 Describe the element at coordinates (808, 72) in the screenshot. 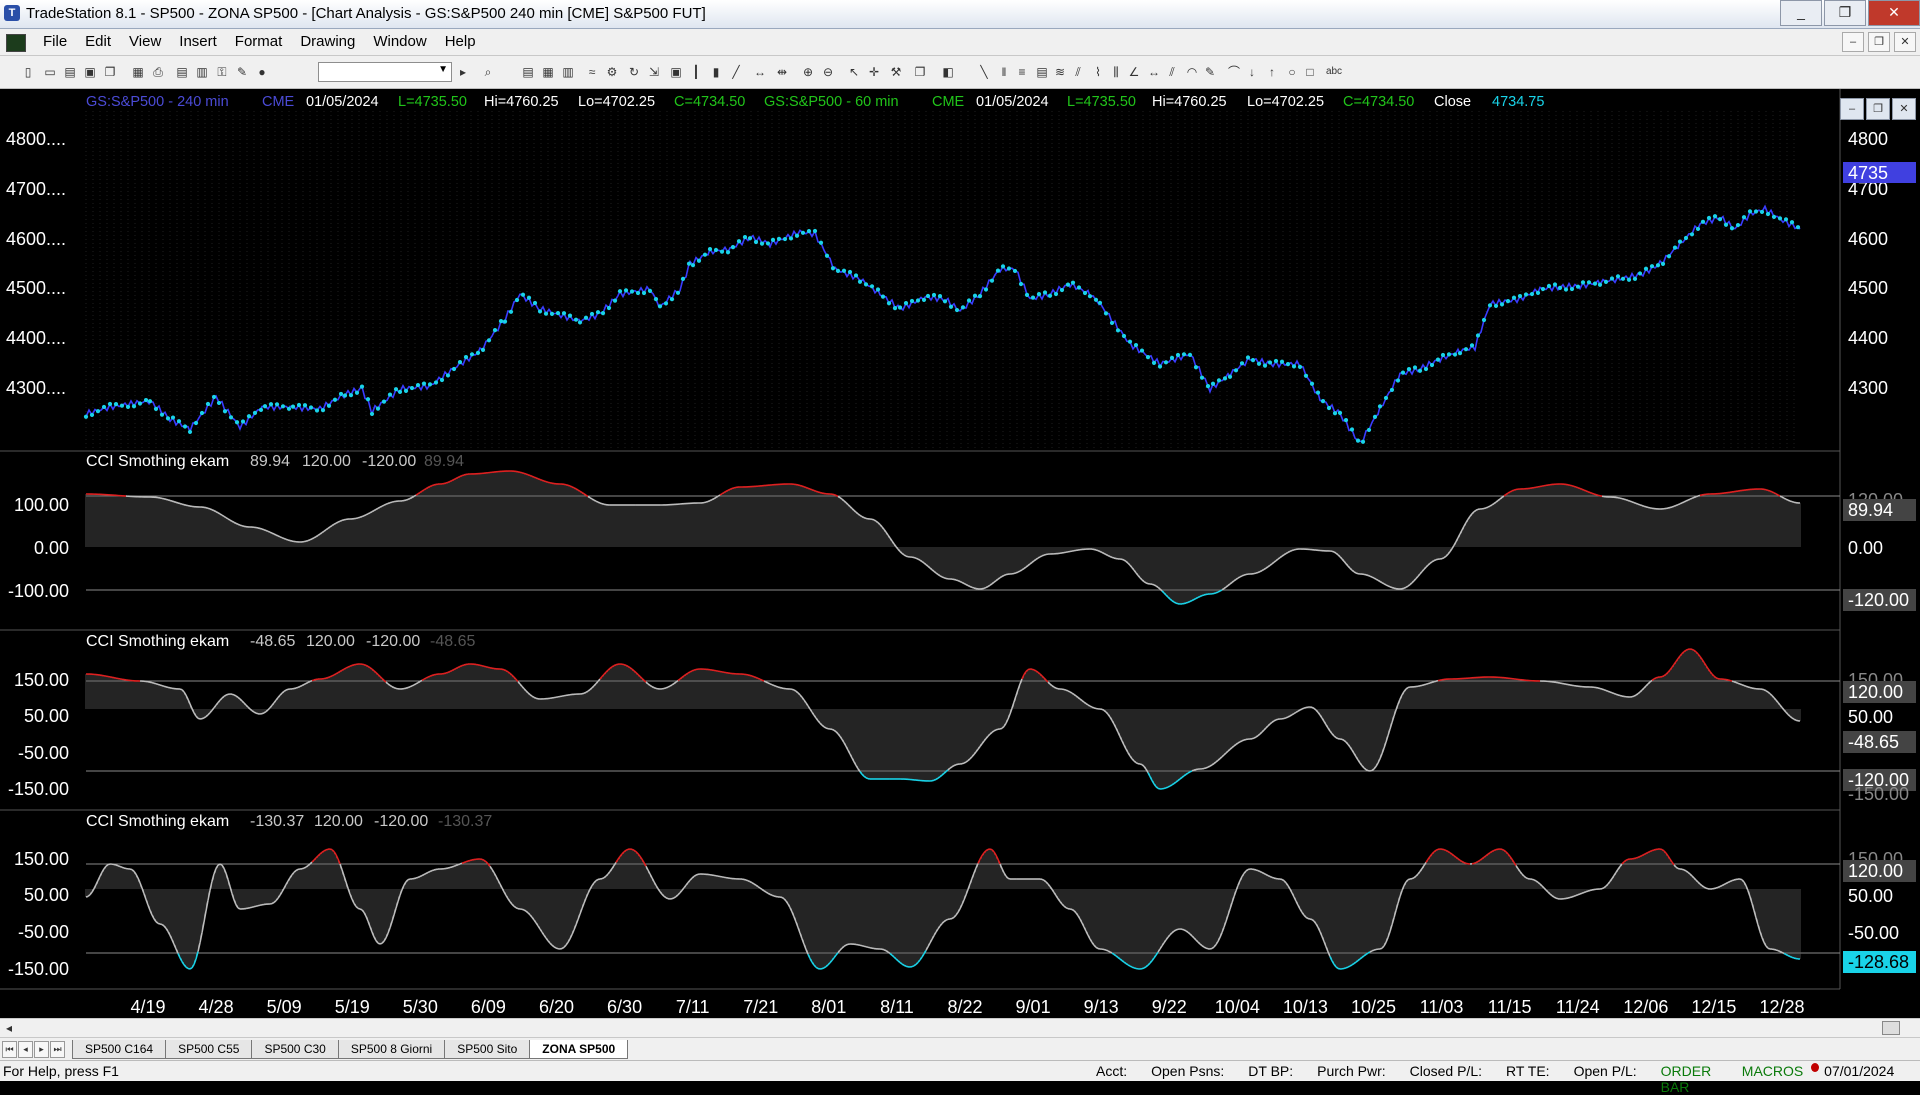

I see `zoom-in-icon: ⊕` at that location.